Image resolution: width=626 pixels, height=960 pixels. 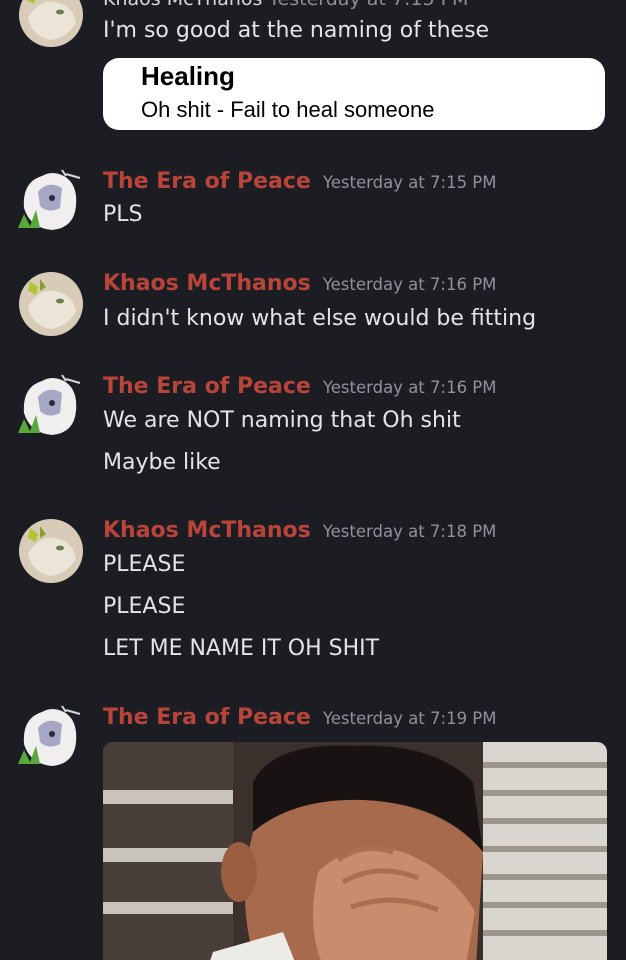 What do you see at coordinates (320, 318) in the screenshot?
I see `message-text: I didn't know what else would be fitting` at bounding box center [320, 318].